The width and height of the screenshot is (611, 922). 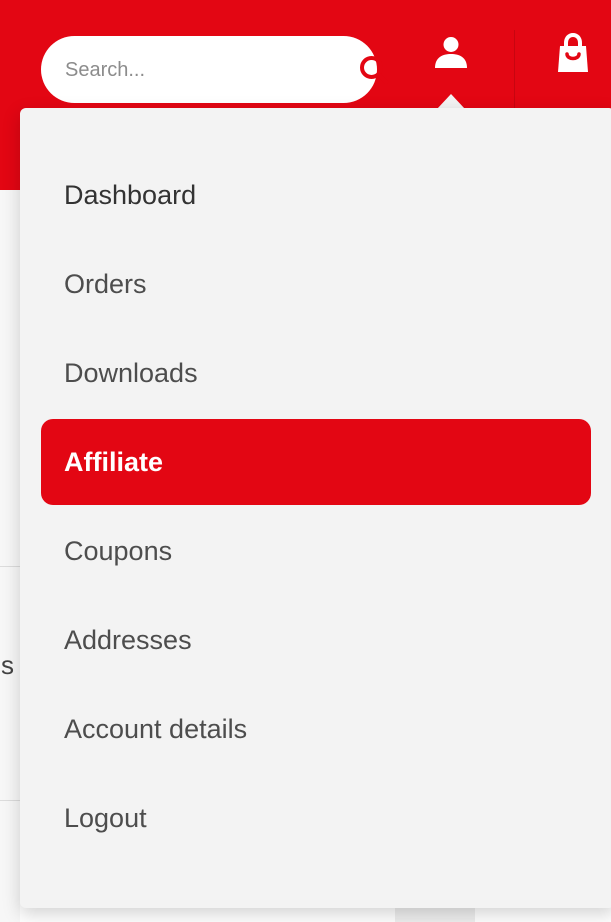 I want to click on dropdown-pointer, so click(x=451, y=101).